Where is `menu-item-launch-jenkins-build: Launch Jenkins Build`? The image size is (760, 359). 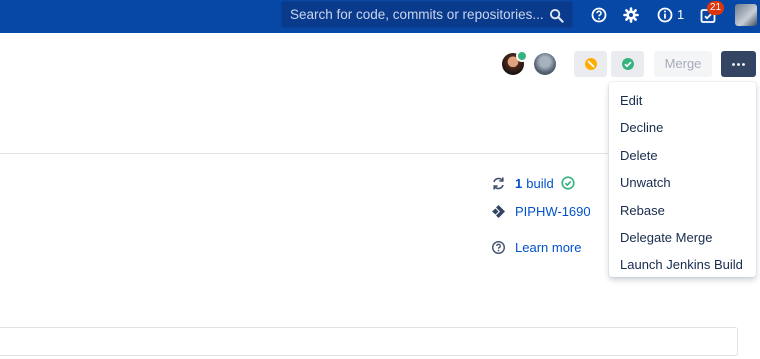 menu-item-launch-jenkins-build: Launch Jenkins Build is located at coordinates (682, 264).